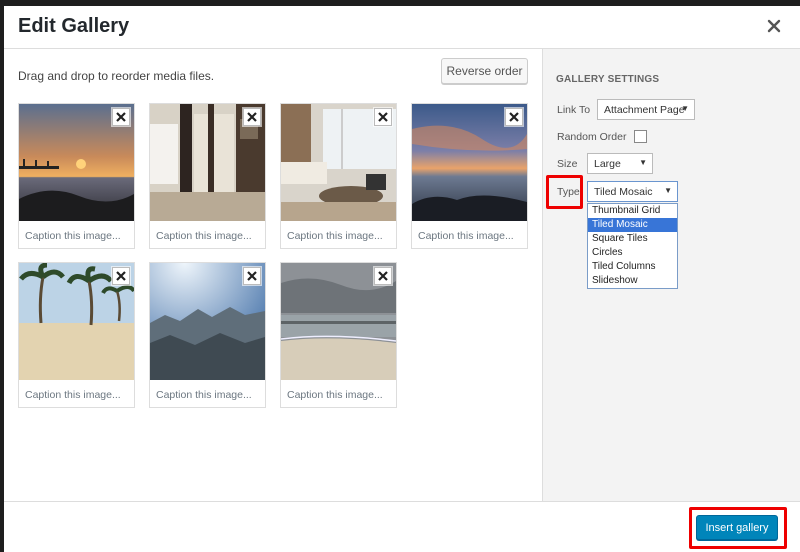  Describe the element at coordinates (632, 281) in the screenshot. I see `type-option-slideshow: Slideshow` at that location.